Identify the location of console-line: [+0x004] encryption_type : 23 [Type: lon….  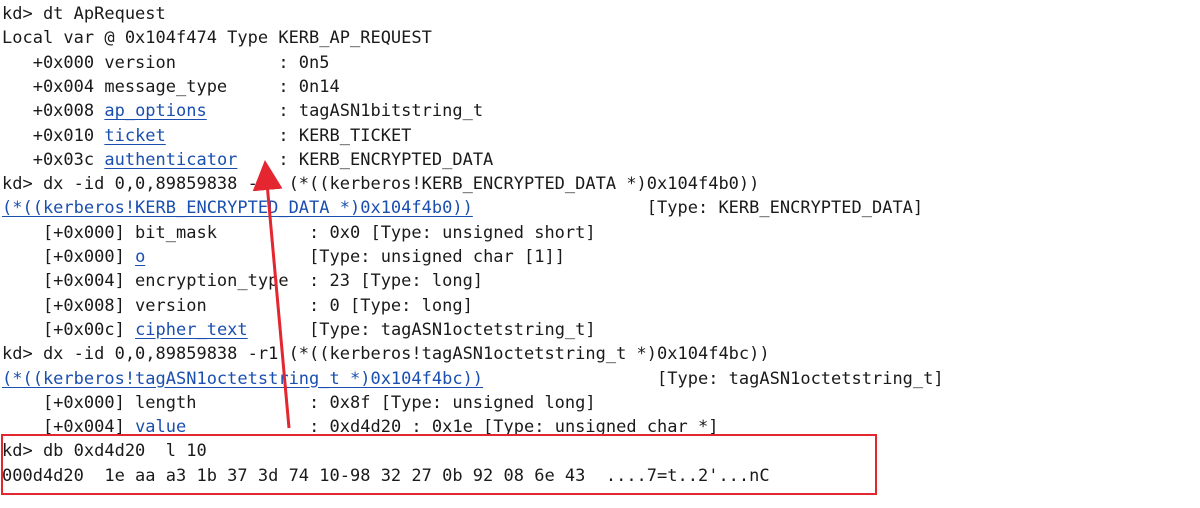
(242, 281).